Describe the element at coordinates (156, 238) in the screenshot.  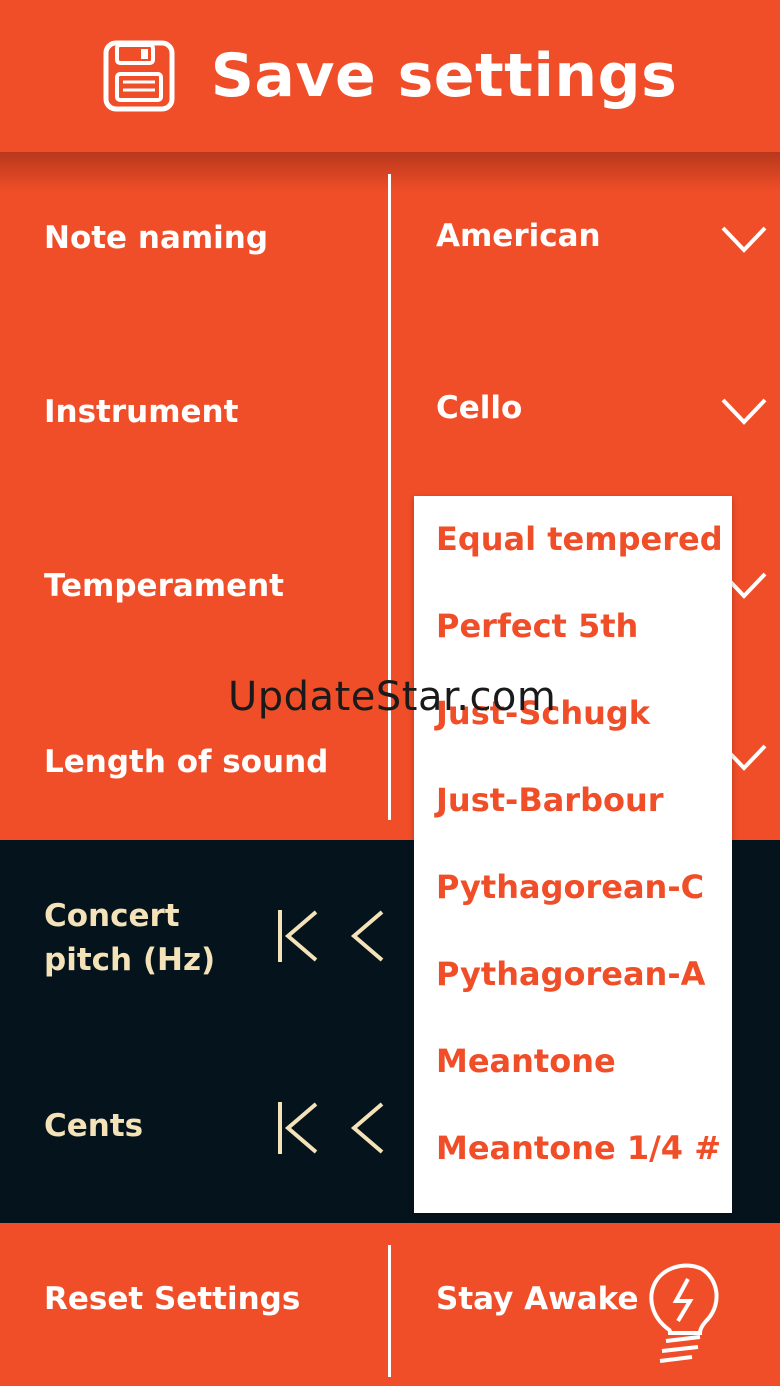
I see `note-naming-label: Note naming` at that location.